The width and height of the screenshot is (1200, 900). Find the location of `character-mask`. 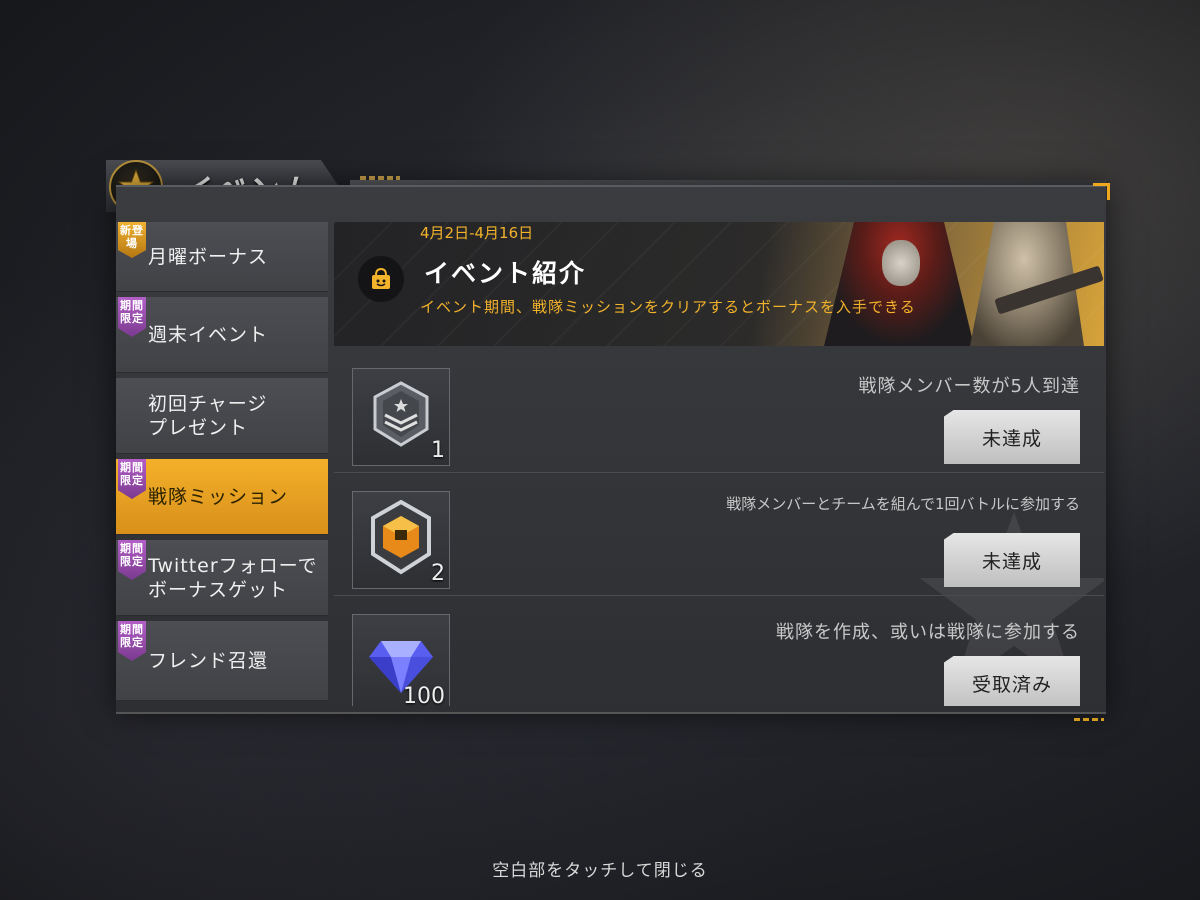

character-mask is located at coordinates (901, 263).